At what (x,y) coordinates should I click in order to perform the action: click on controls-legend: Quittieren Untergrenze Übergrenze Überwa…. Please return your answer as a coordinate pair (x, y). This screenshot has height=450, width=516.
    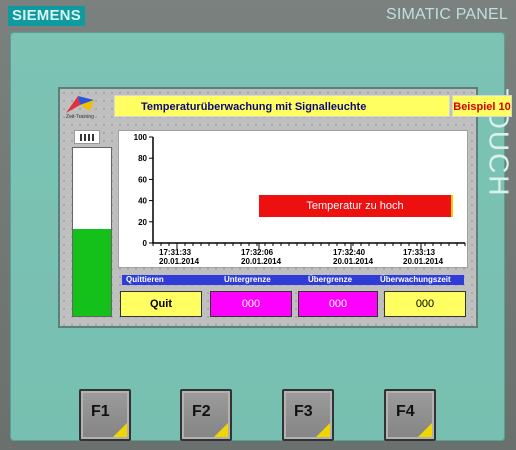
    Looking at the image, I should click on (293, 280).